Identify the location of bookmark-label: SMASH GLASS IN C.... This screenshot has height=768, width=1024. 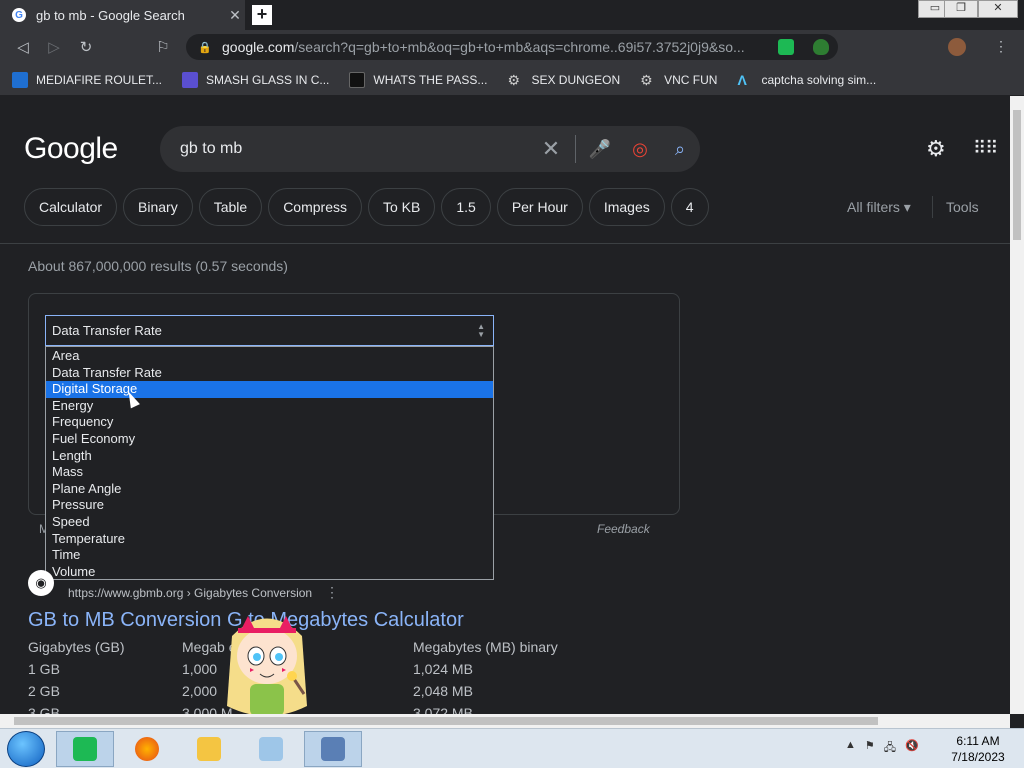
(268, 79).